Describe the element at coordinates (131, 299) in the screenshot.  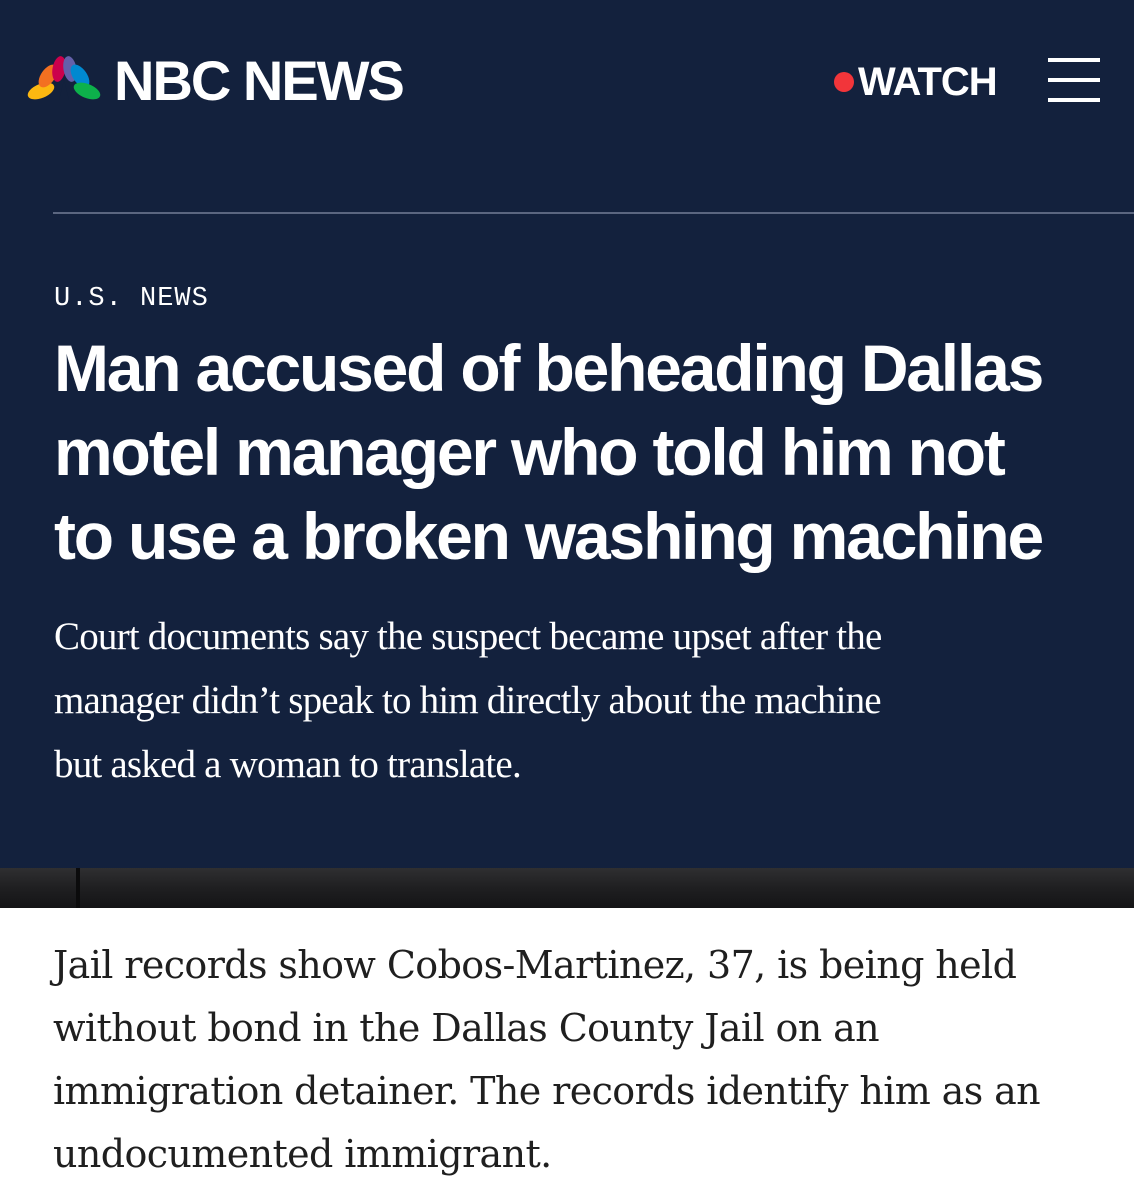
I see `section-label: U.S. NEWS` at that location.